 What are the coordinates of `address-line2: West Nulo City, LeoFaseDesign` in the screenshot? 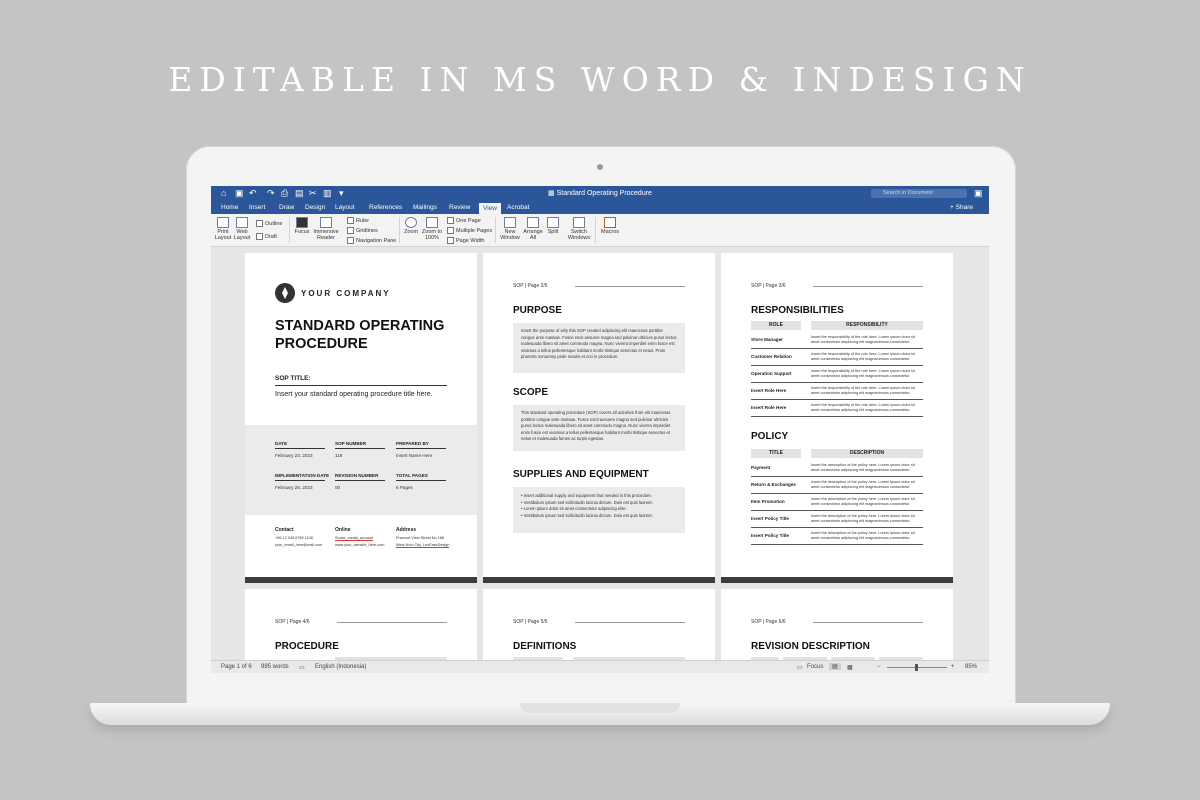 It's located at (423, 545).